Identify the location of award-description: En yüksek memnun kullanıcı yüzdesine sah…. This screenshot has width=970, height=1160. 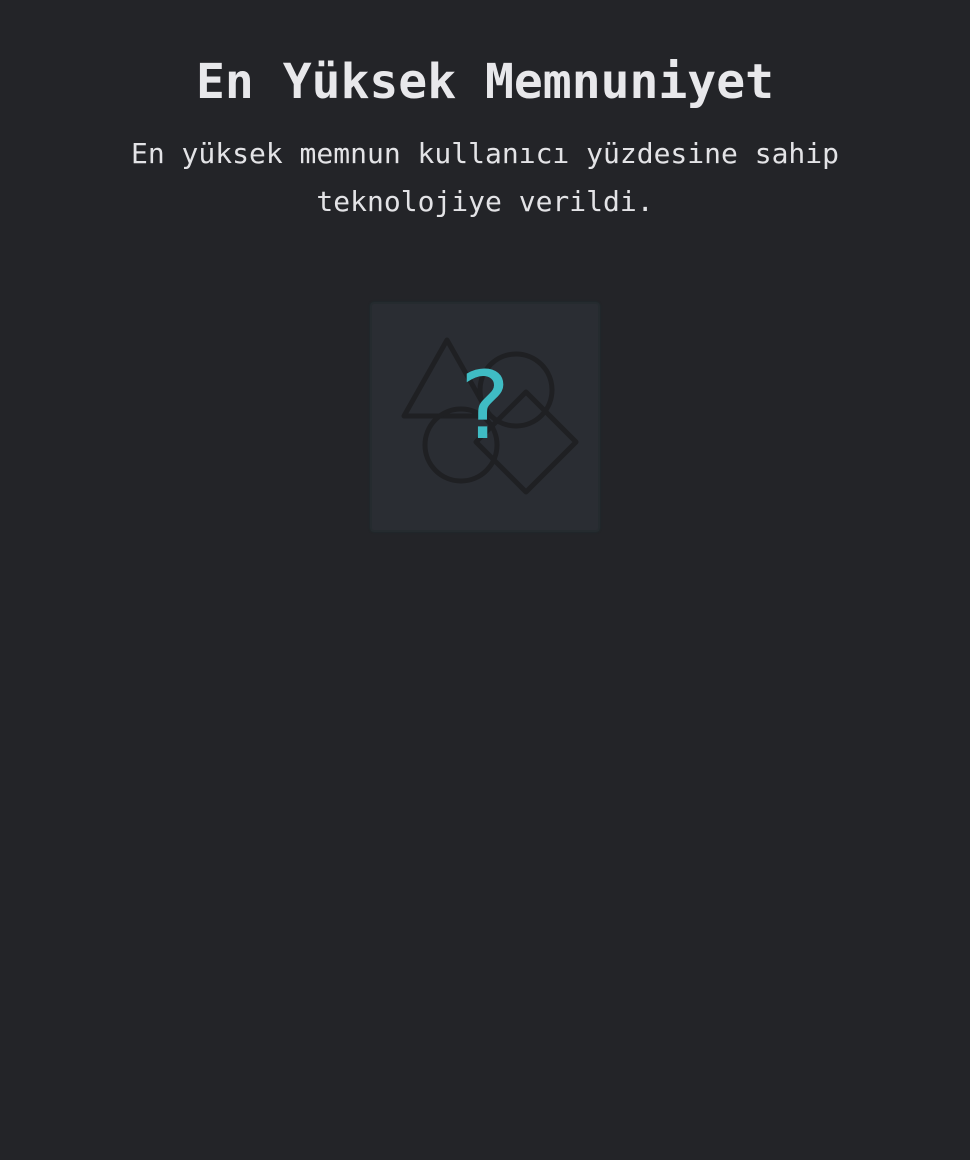
(484, 177).